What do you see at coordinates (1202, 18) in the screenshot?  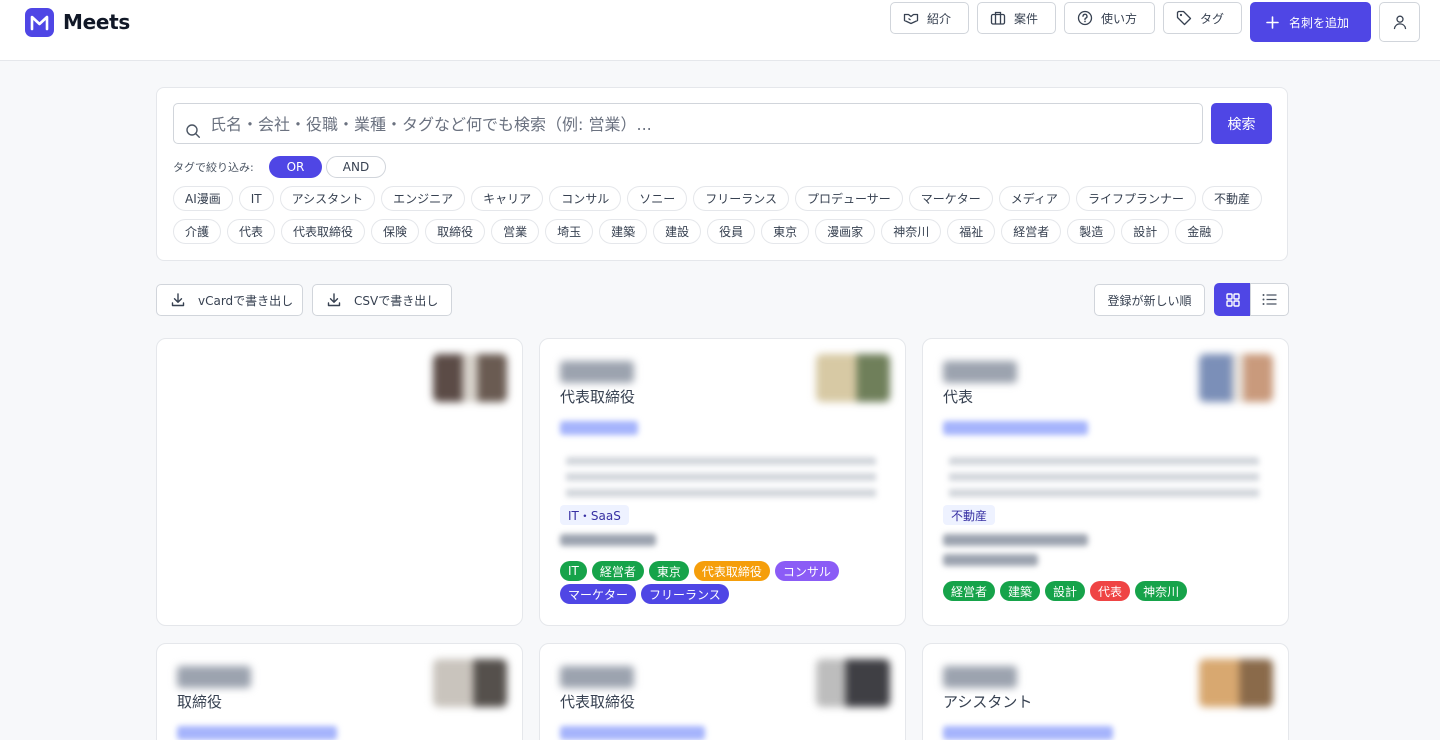 I see `tags-button: タグ` at bounding box center [1202, 18].